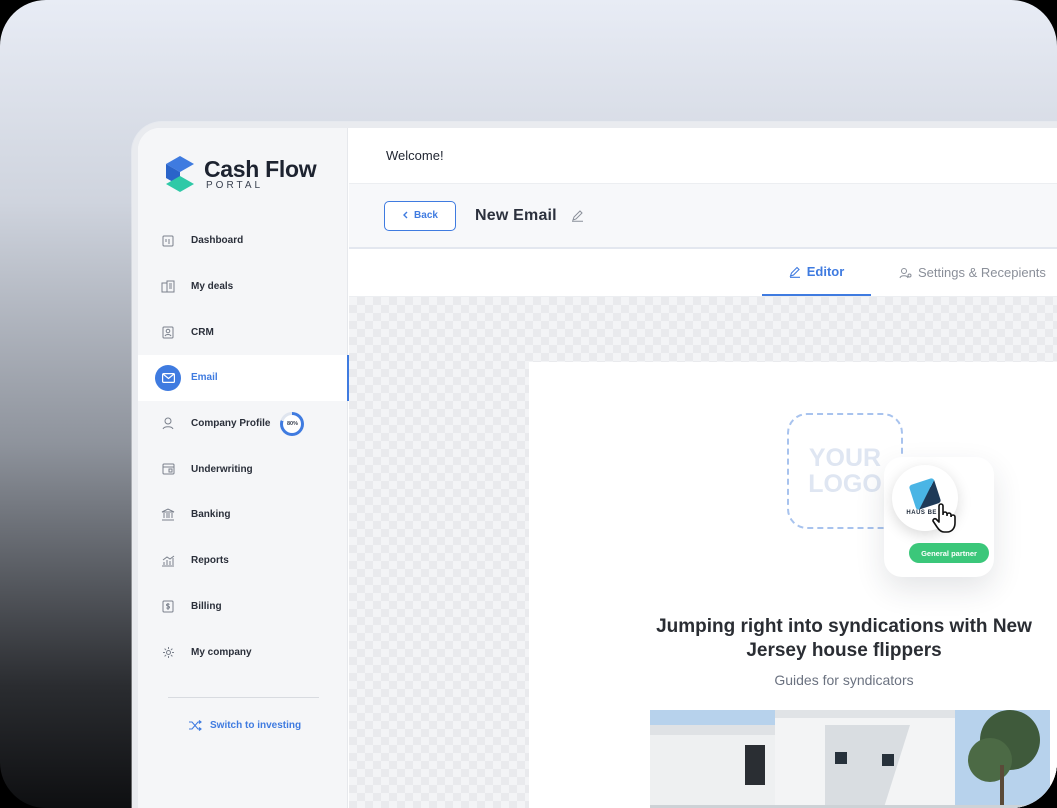  What do you see at coordinates (703, 216) in the screenshot?
I see `page-header: Back New Email` at bounding box center [703, 216].